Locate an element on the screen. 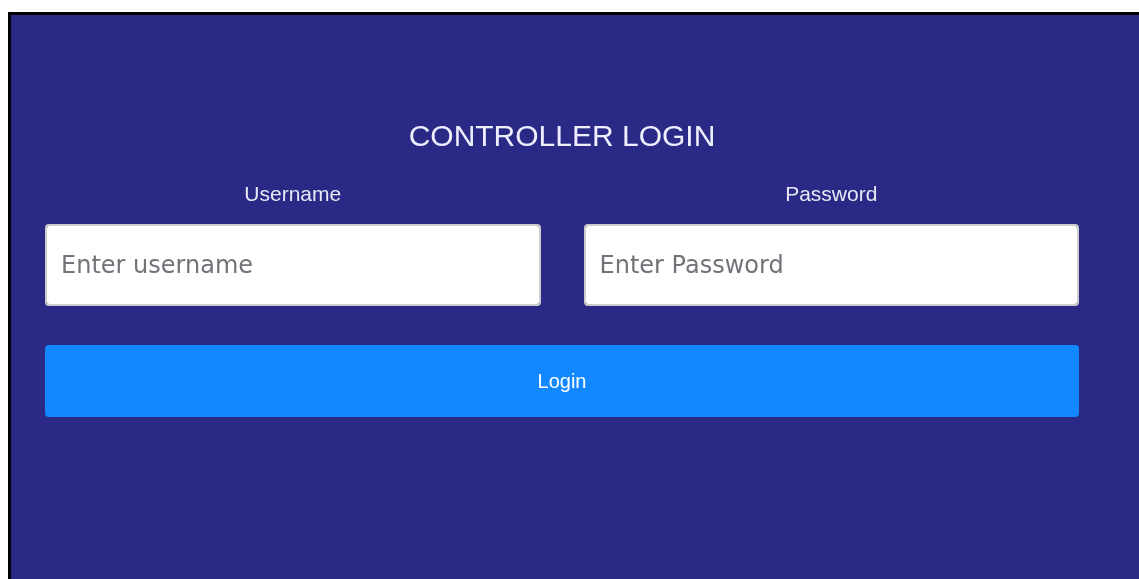 The width and height of the screenshot is (1139, 579). input-field: Enter username is located at coordinates (293, 264).